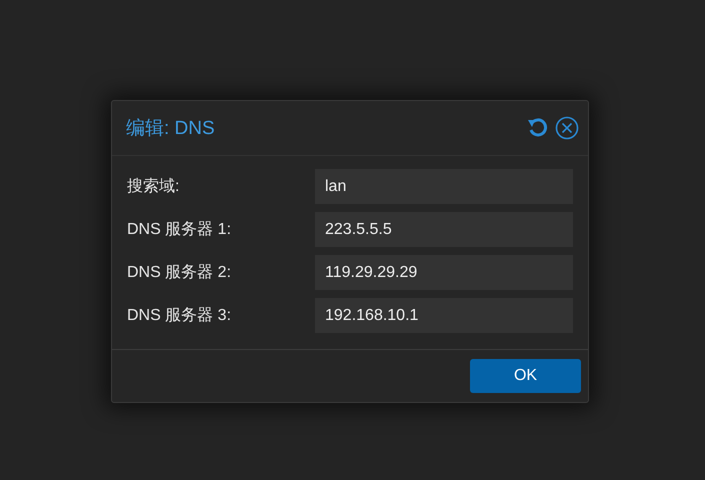  Describe the element at coordinates (179, 273) in the screenshot. I see `field-label: DNS 服务器 2:` at that location.